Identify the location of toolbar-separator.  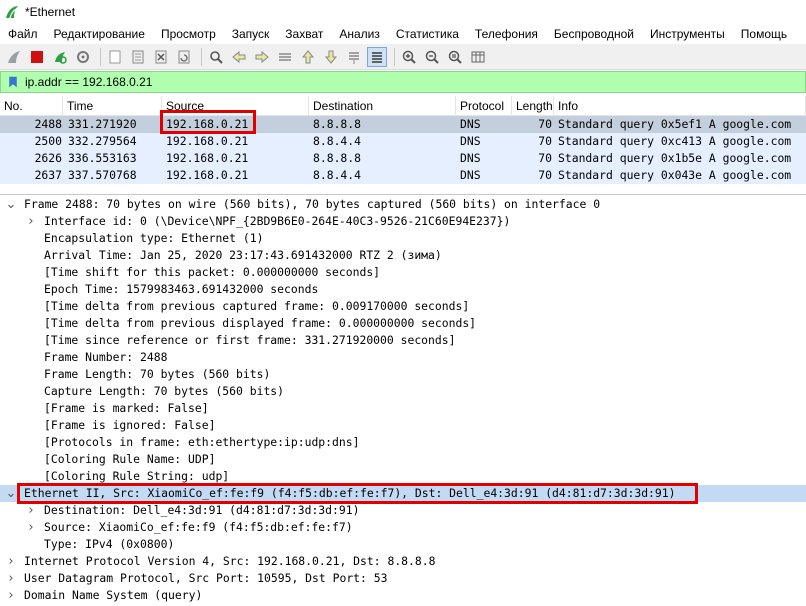
(100, 56).